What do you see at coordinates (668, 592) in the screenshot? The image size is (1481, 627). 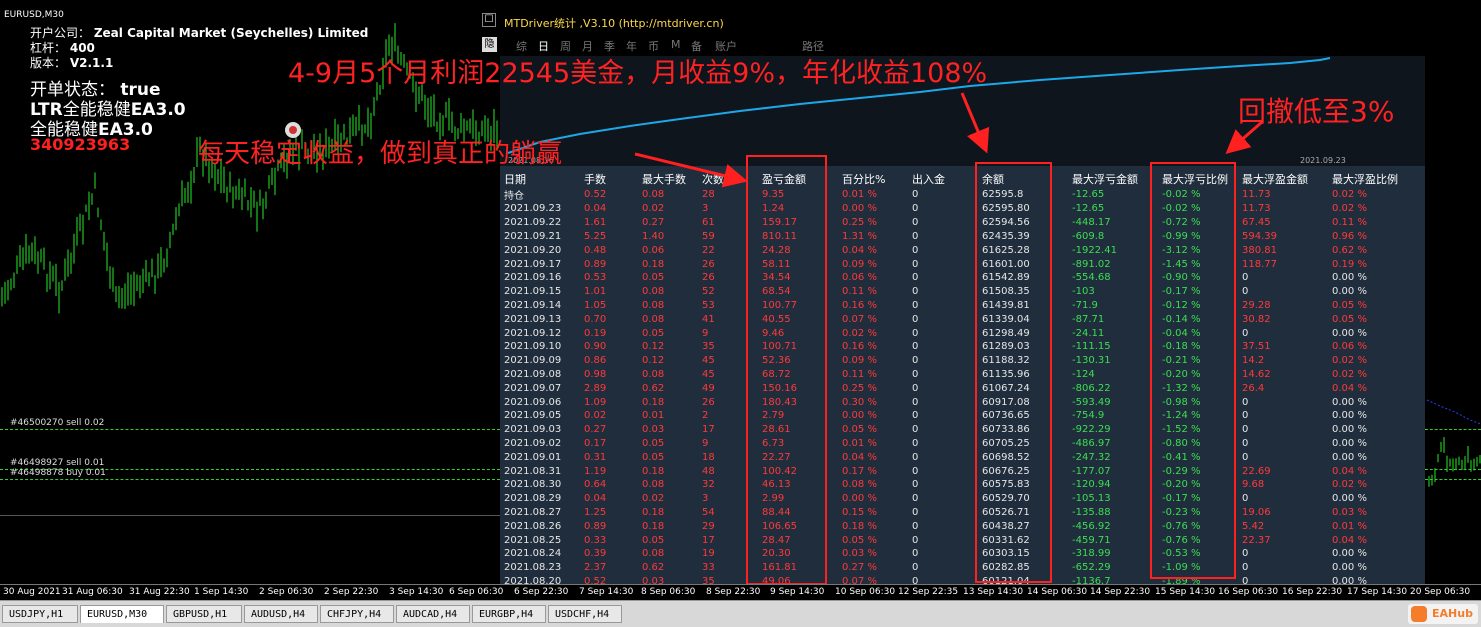 I see `time-axis-label: 8 Sep 06:30` at bounding box center [668, 592].